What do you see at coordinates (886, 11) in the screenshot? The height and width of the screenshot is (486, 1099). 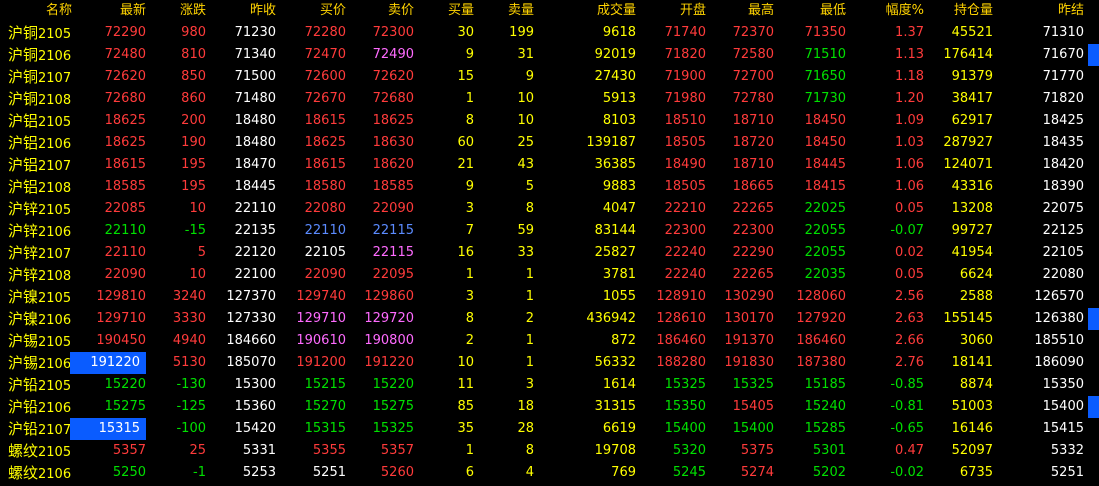 I see `col-header-change-pct: 幅度%` at bounding box center [886, 11].